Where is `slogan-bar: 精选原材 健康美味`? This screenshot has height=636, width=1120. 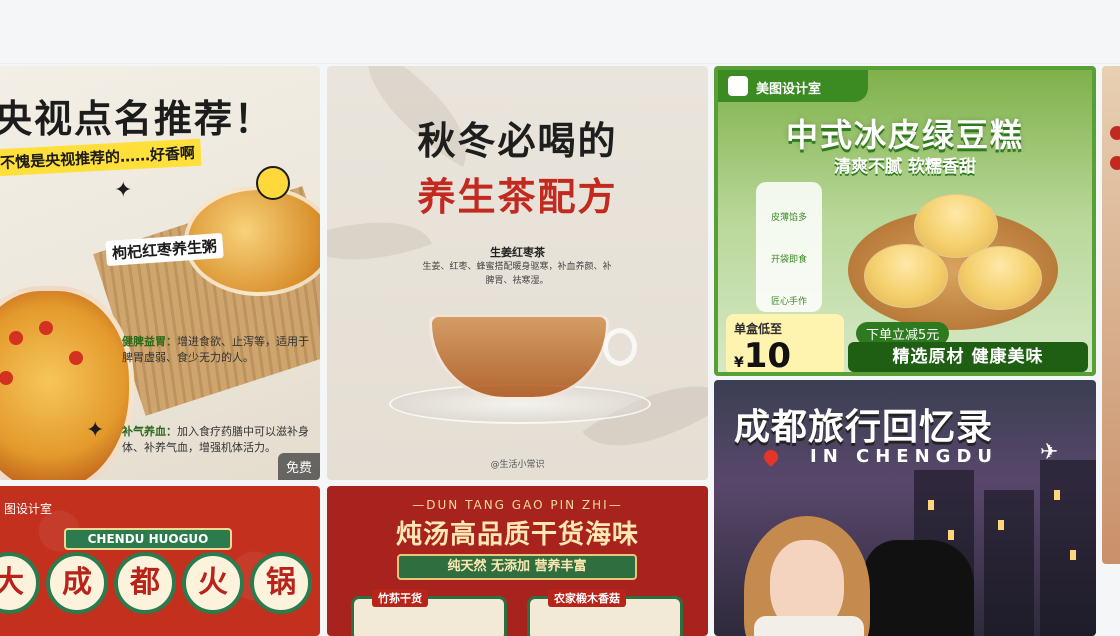
slogan-bar: 精选原材 健康美味 is located at coordinates (968, 357).